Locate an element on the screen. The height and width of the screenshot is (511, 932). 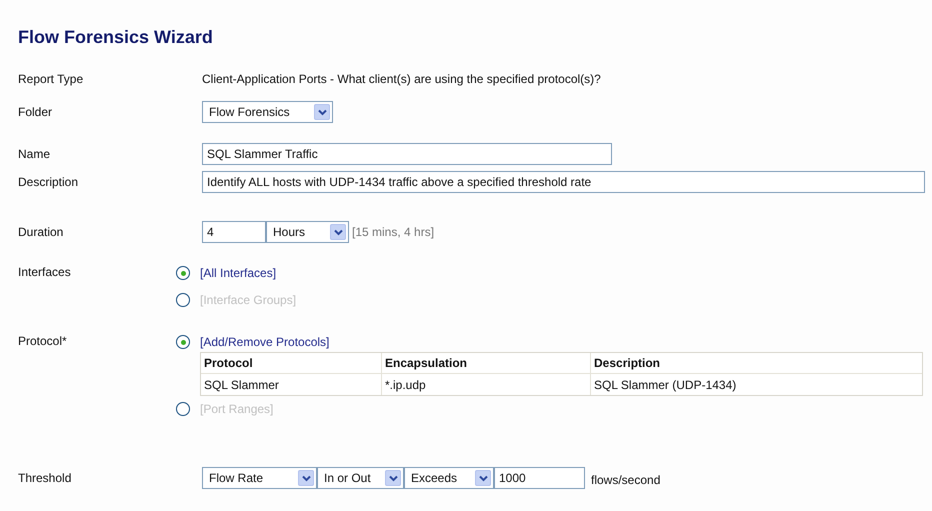
field-label: Description is located at coordinates (49, 182).